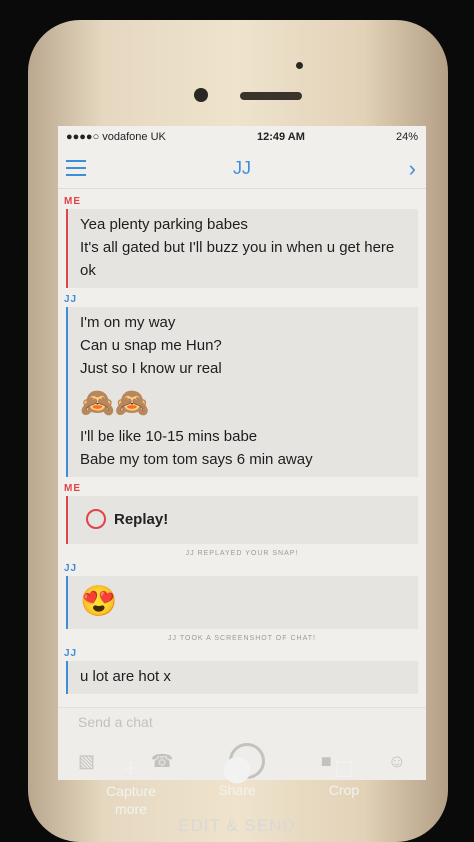 The height and width of the screenshot is (842, 474). What do you see at coordinates (151, 345) in the screenshot?
I see `message-line: Can u snap me Hun?` at bounding box center [151, 345].